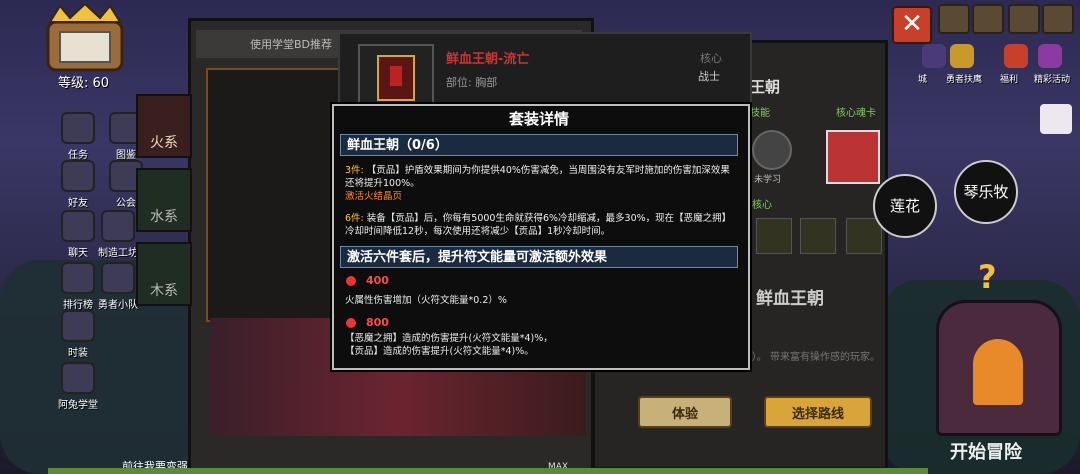 The image size is (1080, 474). Describe the element at coordinates (818, 412) in the screenshot. I see `select-route-button: 选择路线` at that location.